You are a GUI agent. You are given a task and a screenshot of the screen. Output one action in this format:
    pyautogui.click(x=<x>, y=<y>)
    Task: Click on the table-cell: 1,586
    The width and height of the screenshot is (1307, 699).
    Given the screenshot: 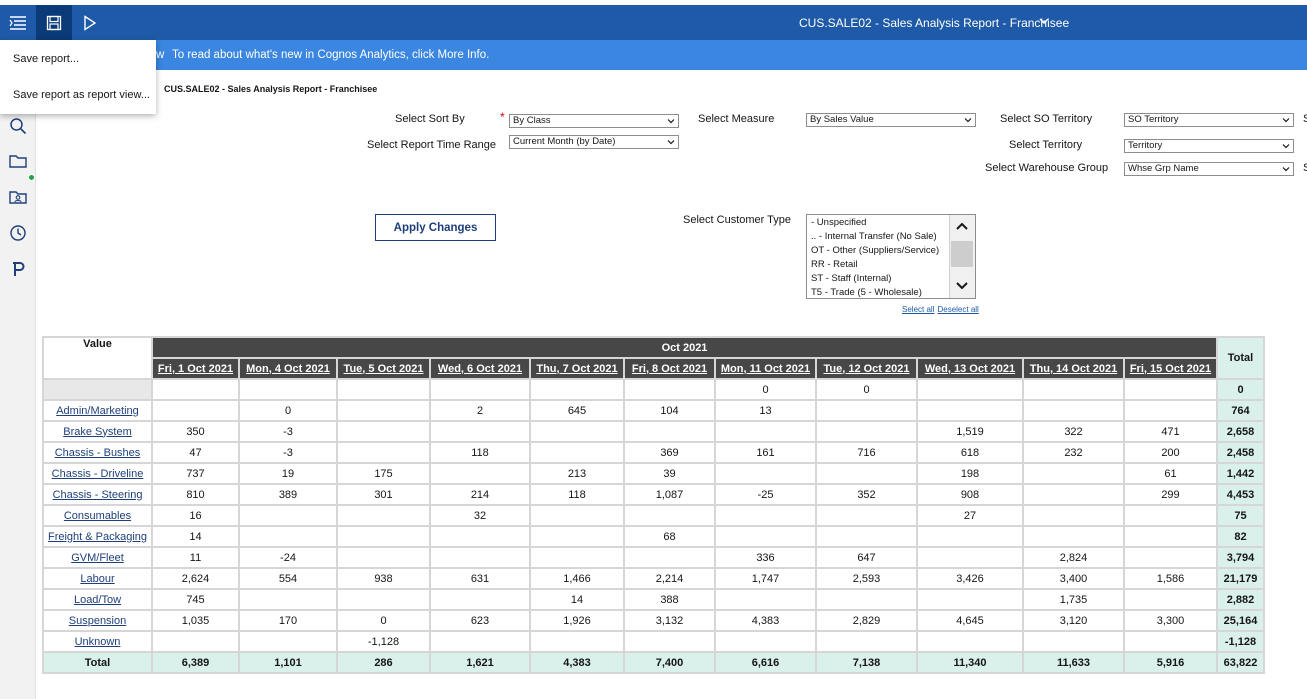 What is the action you would take?
    pyautogui.click(x=1170, y=578)
    